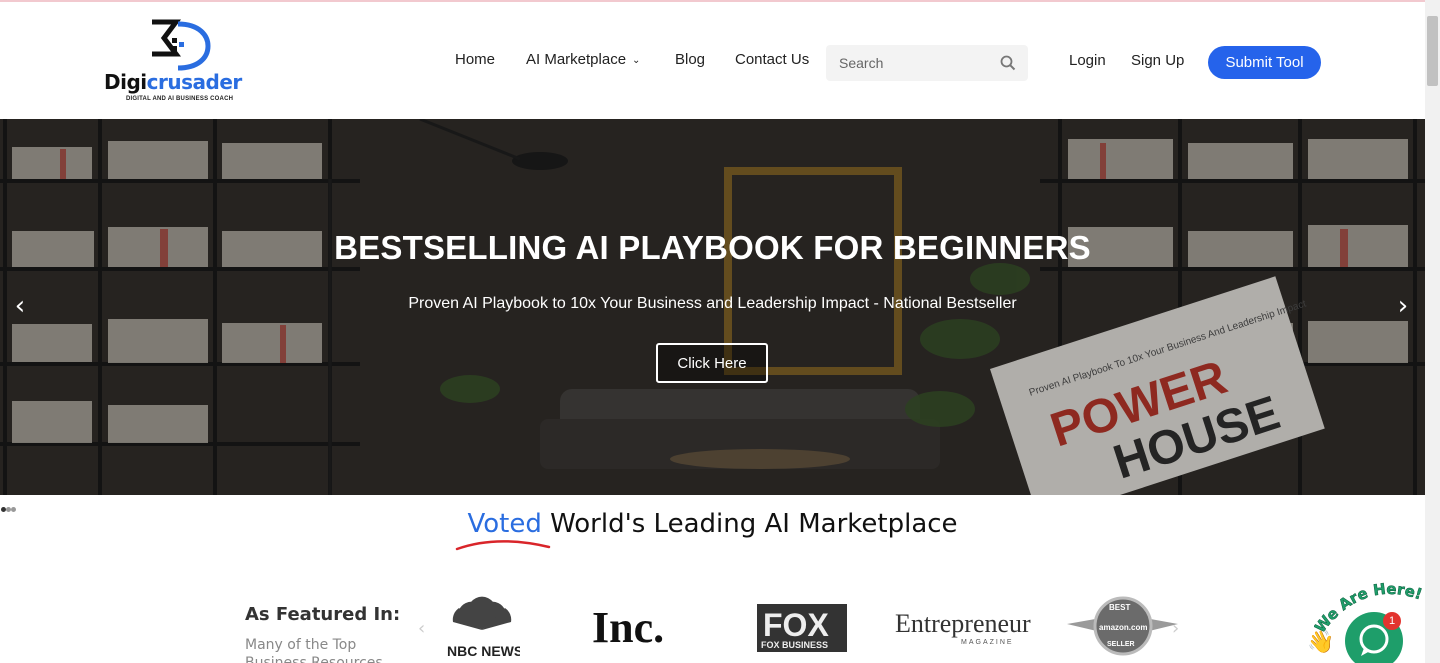 This screenshot has height=663, width=1440. I want to click on entrepreneur-magazine-text: MAGAZINE, so click(987, 642).